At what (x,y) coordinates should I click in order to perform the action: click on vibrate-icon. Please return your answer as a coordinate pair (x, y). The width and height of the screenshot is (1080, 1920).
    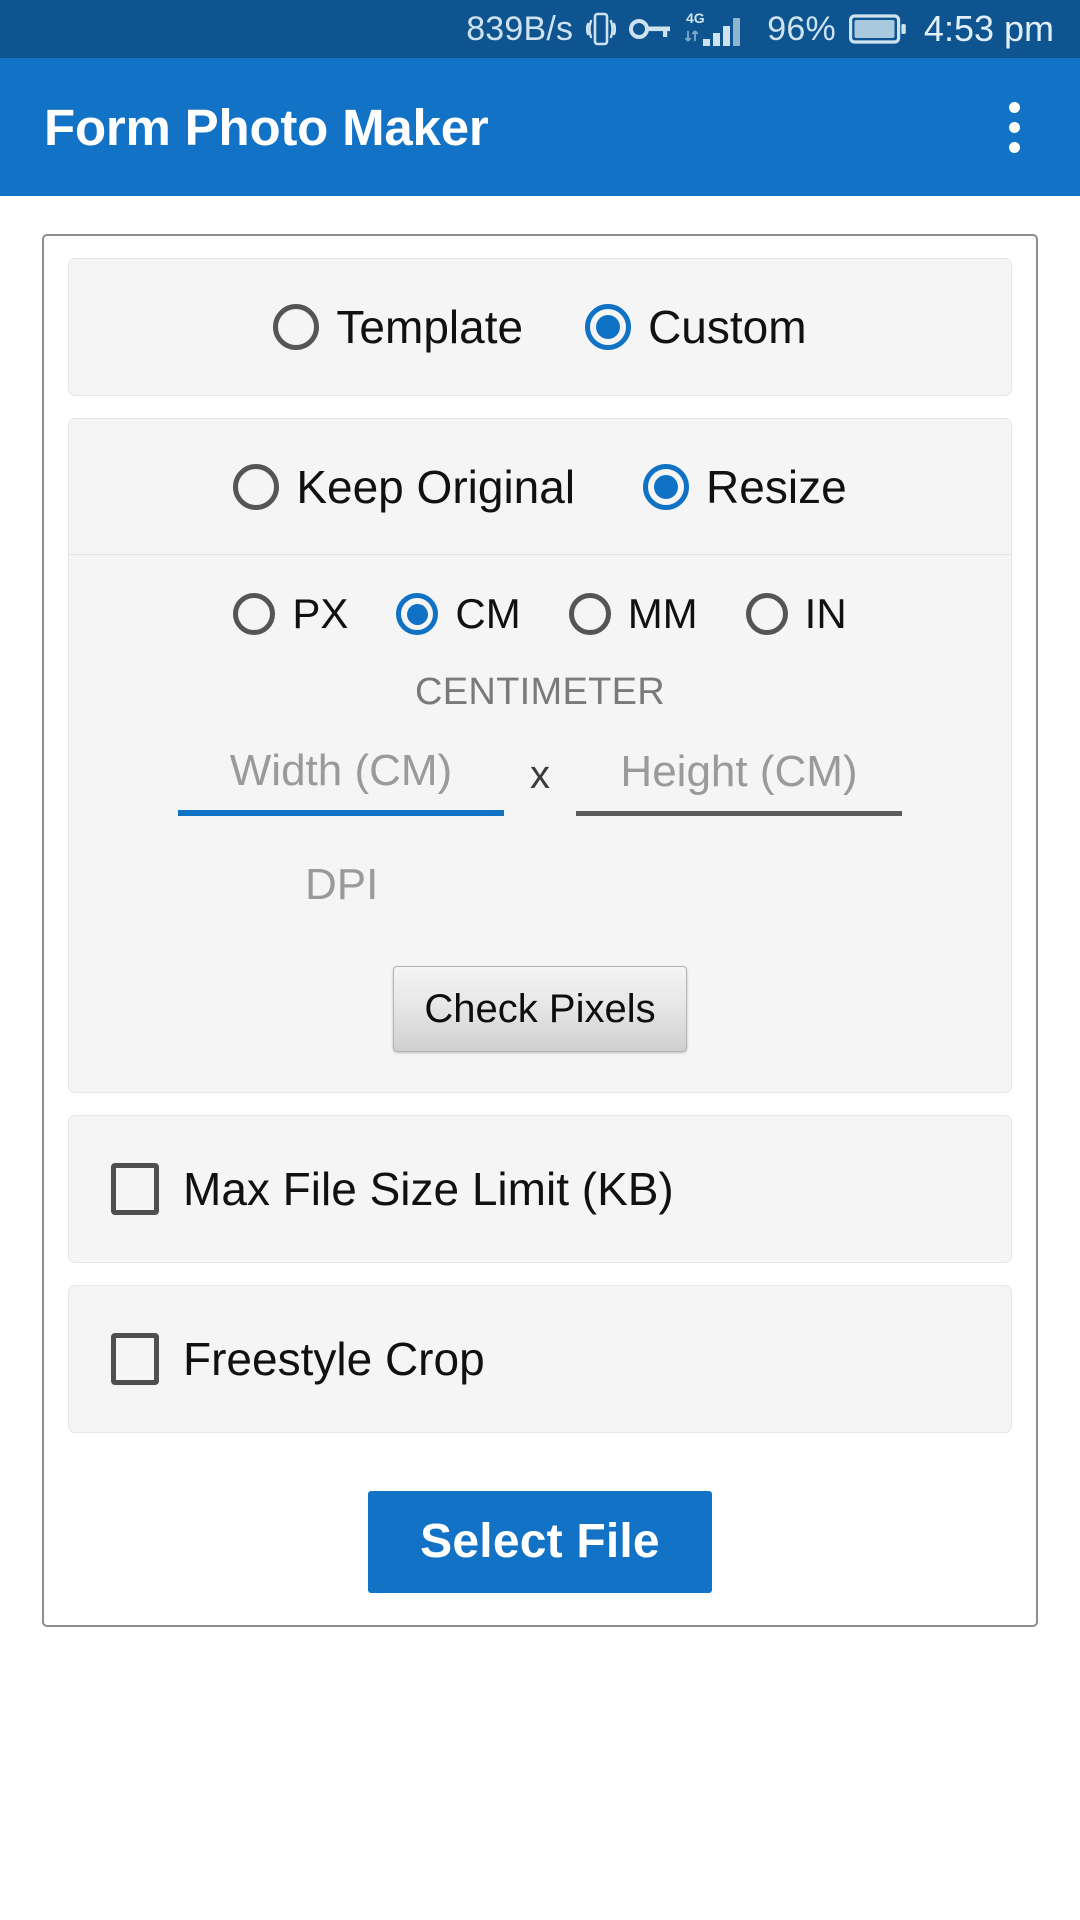
    Looking at the image, I should click on (601, 29).